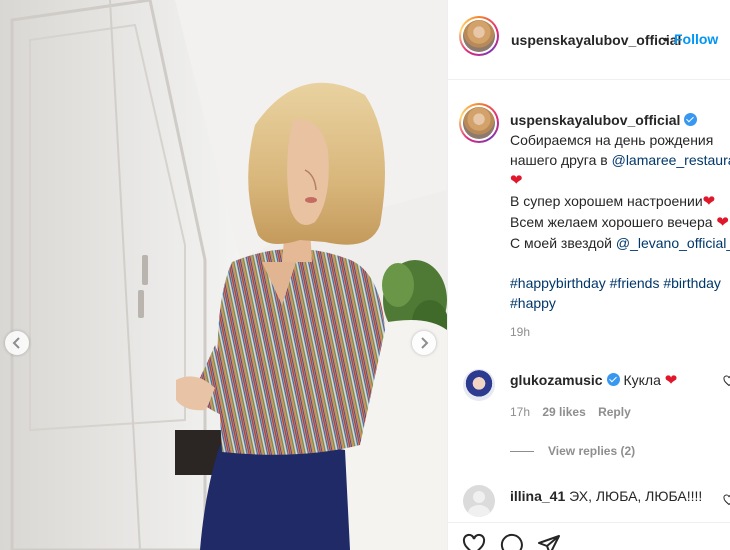 Image resolution: width=730 pixels, height=550 pixels. I want to click on replies-divider, so click(522, 451).